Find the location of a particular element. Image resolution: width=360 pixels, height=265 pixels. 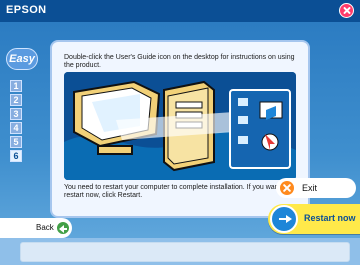

exit-icon is located at coordinates (287, 188).